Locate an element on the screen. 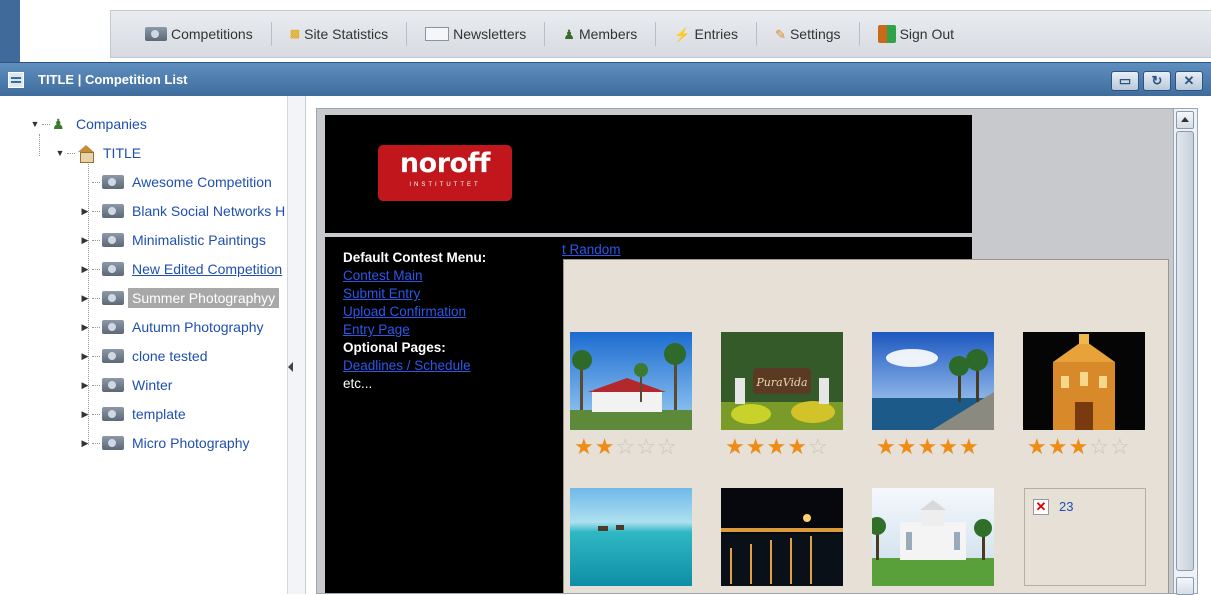 Image resolution: width=1211 pixels, height=595 pixels. scroll-down-button is located at coordinates (1185, 586).